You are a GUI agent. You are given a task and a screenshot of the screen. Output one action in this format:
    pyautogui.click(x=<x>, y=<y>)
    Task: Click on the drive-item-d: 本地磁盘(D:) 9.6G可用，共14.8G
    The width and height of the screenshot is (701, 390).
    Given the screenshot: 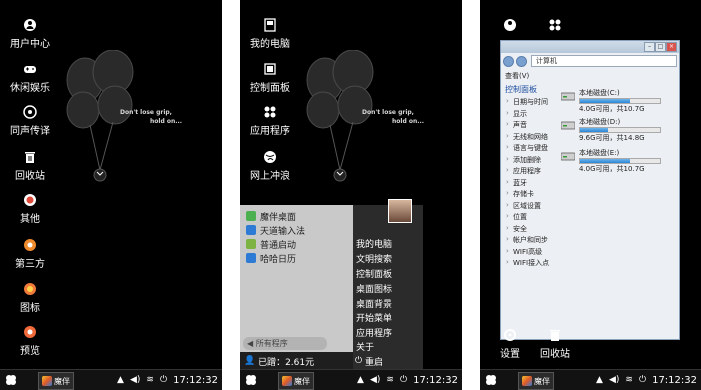 What is the action you would take?
    pyautogui.click(x=618, y=130)
    